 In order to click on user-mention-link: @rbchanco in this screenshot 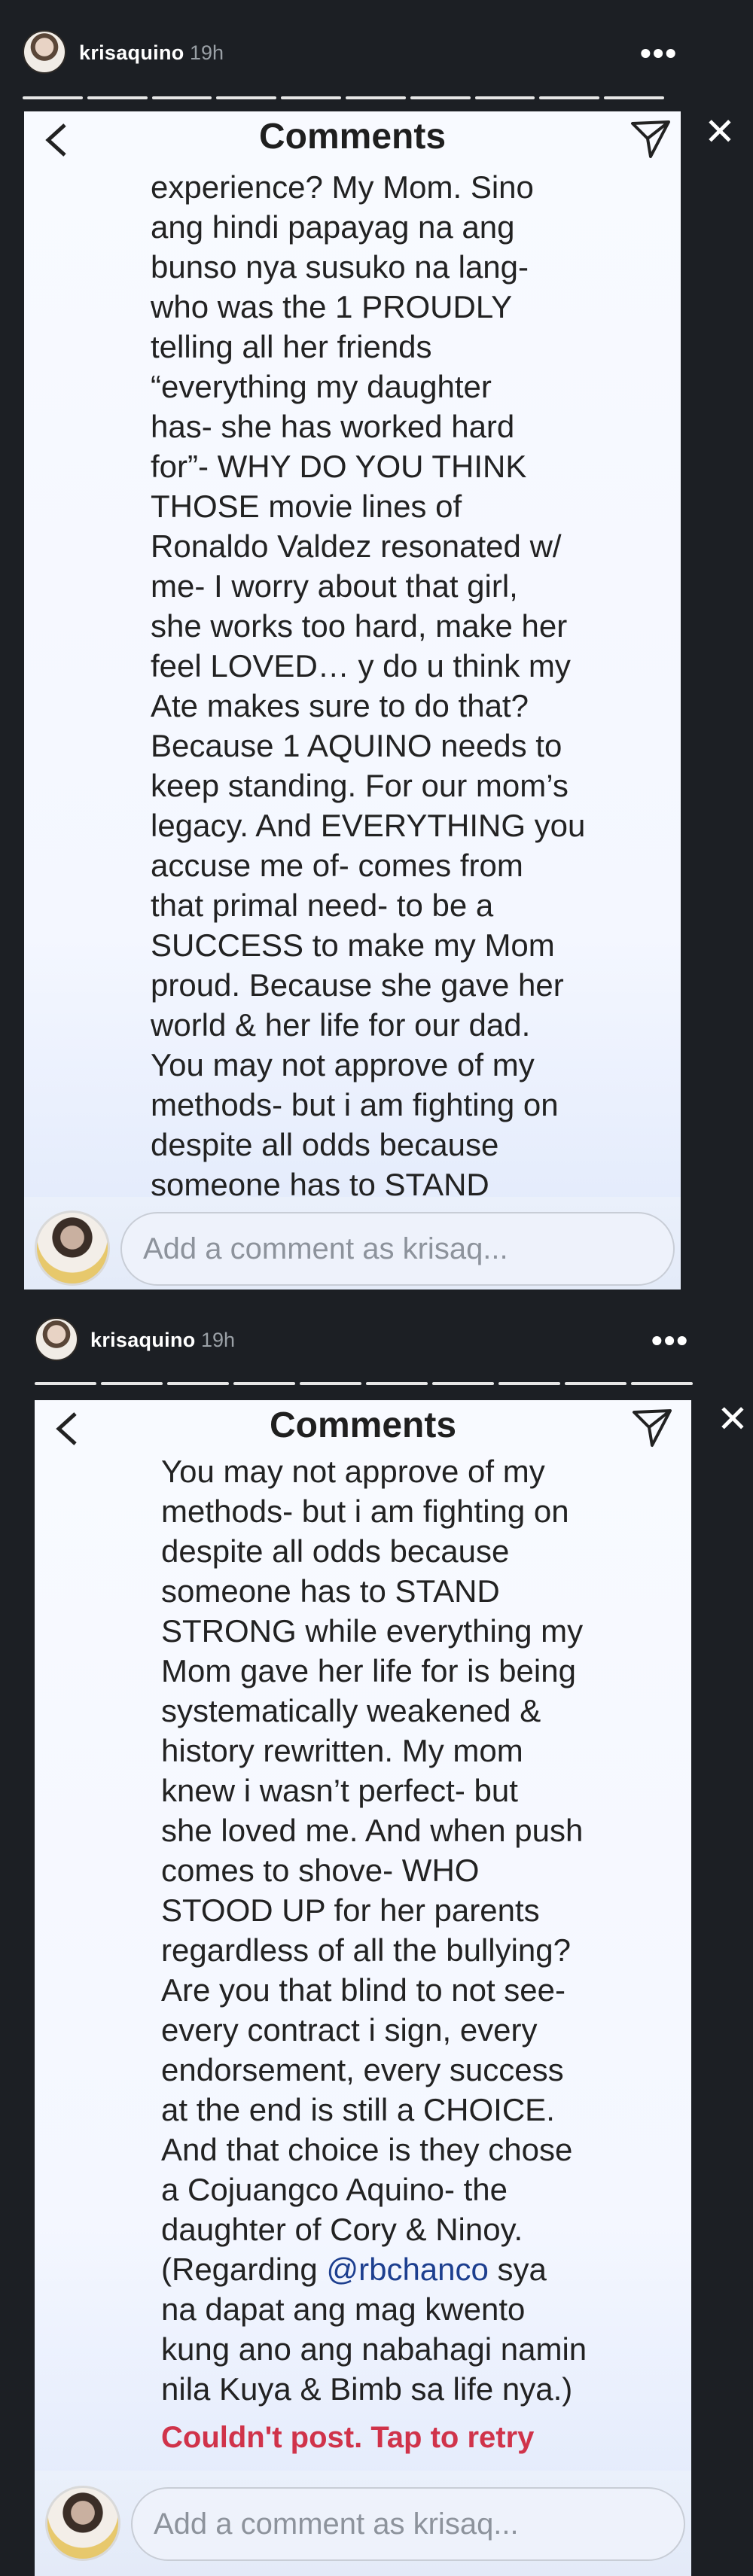, I will do `click(407, 2270)`.